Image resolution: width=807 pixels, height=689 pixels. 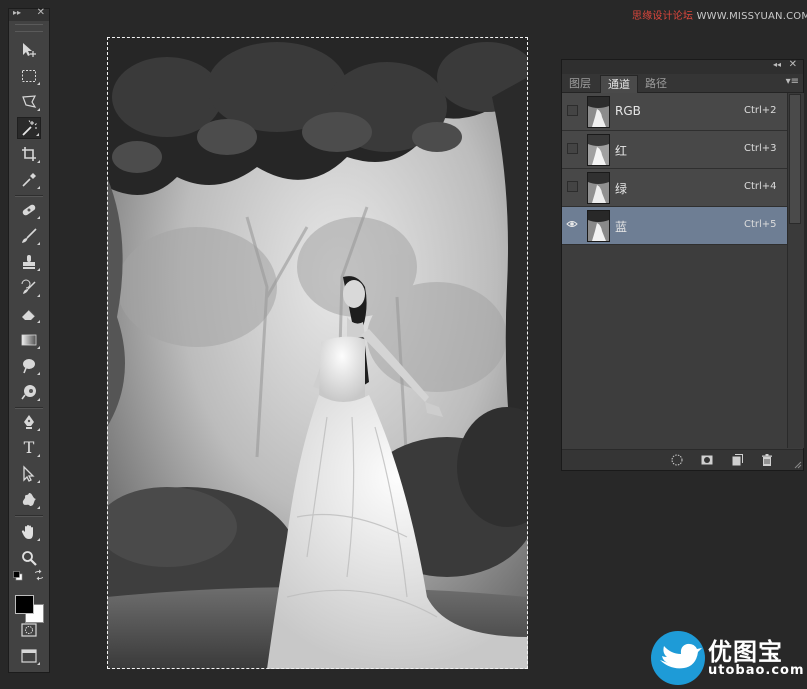 What do you see at coordinates (745, 652) in the screenshot?
I see `watermark-logo-cn: 优图宝` at bounding box center [745, 652].